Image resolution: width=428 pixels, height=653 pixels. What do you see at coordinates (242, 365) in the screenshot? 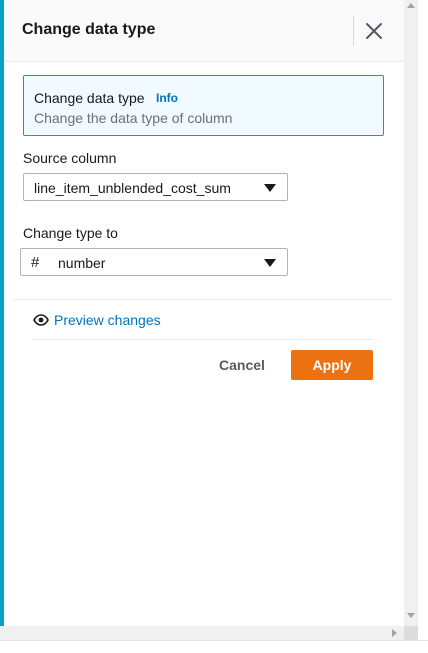
I see `cancel-button: Cancel` at bounding box center [242, 365].